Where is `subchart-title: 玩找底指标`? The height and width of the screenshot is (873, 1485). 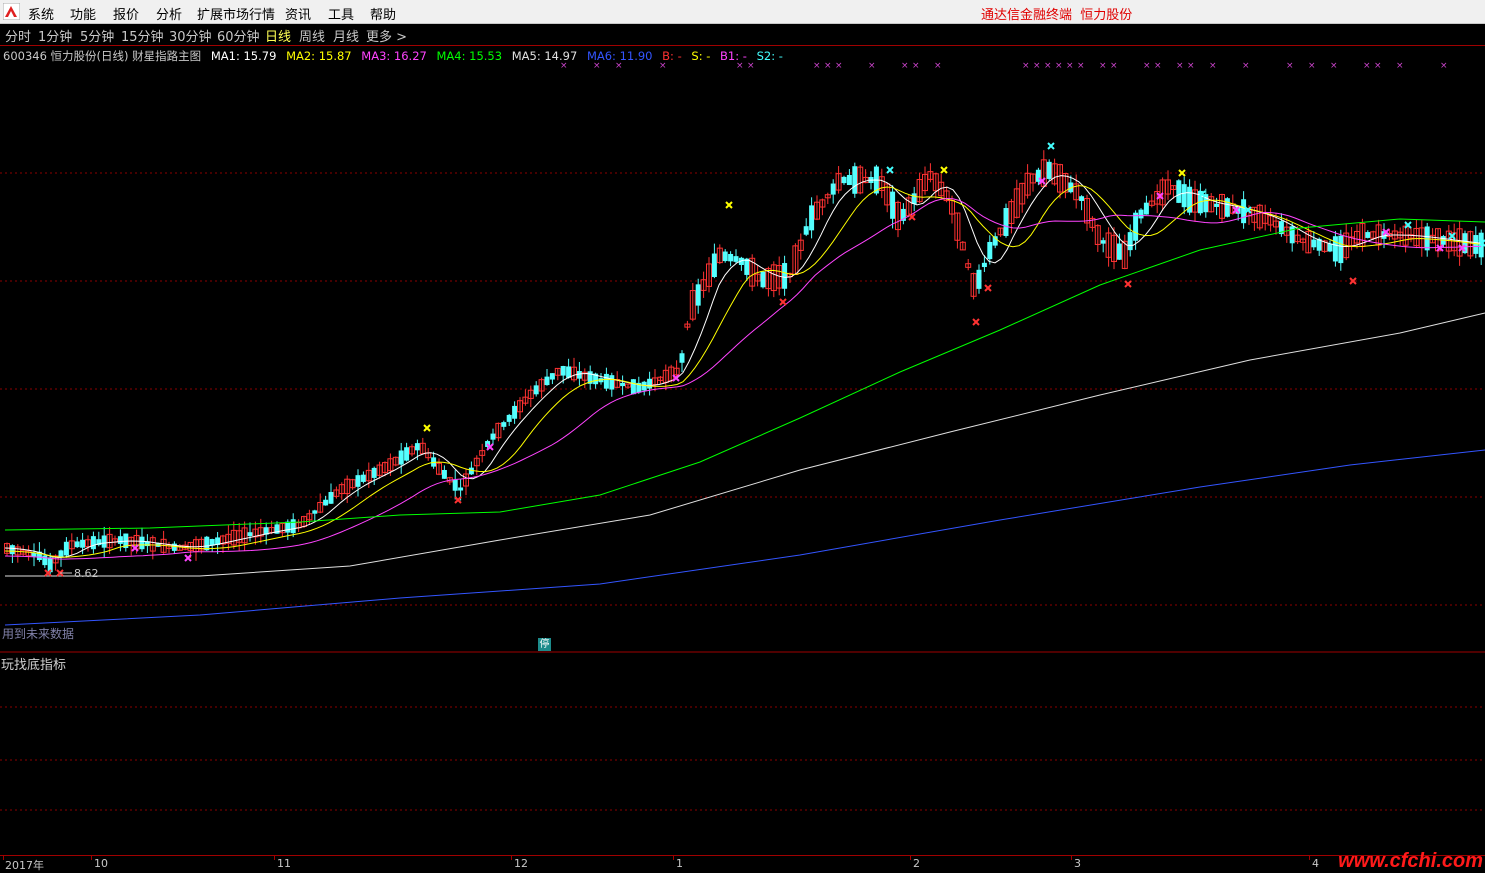 subchart-title: 玩找底指标 is located at coordinates (34, 665).